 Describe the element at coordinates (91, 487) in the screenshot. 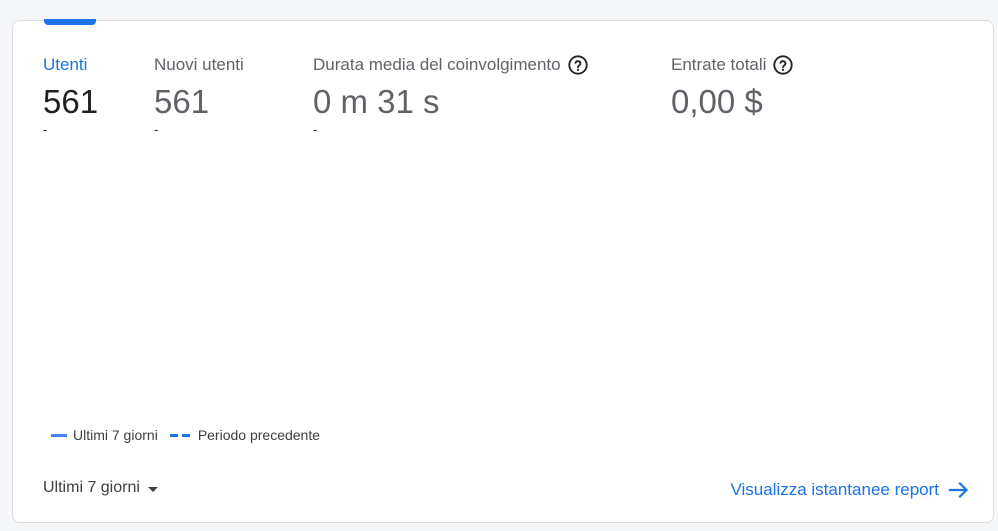

I see `date-range-label: Ultimi 7 giorni` at that location.